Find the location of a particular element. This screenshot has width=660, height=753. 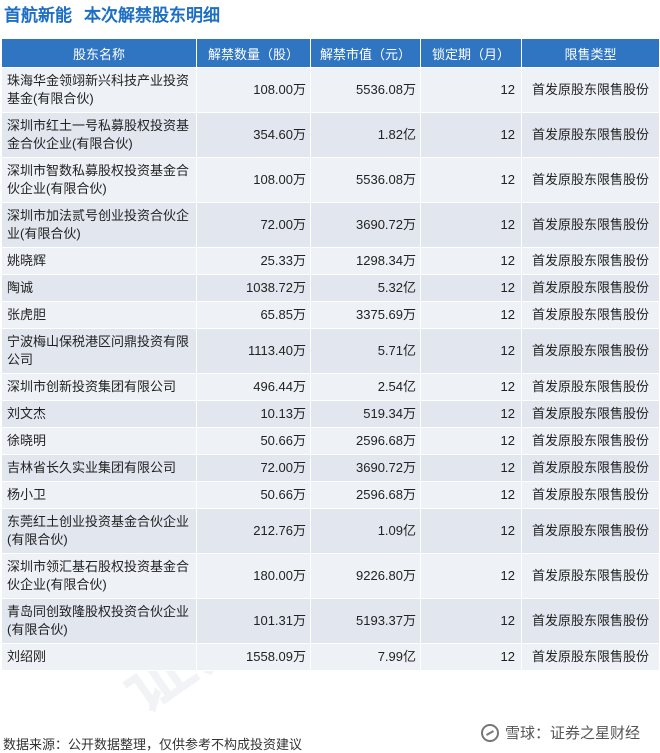

cell-unlock-quantity: 1038.72万 is located at coordinates (253, 288).